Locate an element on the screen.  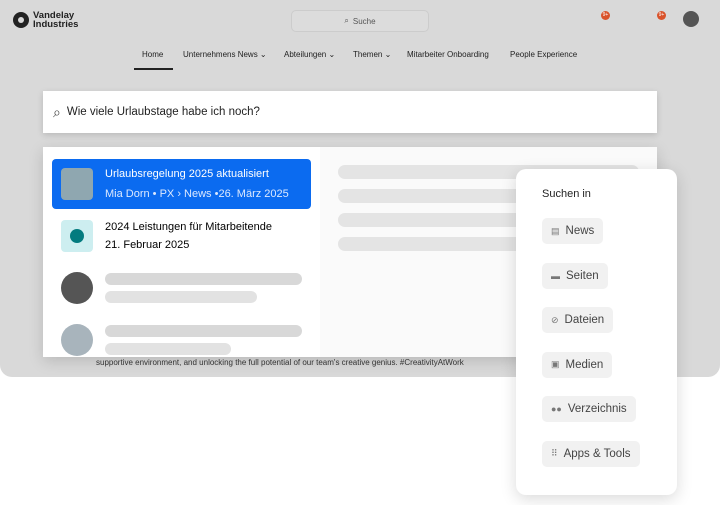
scope-news: ▤ News is located at coordinates (573, 231).